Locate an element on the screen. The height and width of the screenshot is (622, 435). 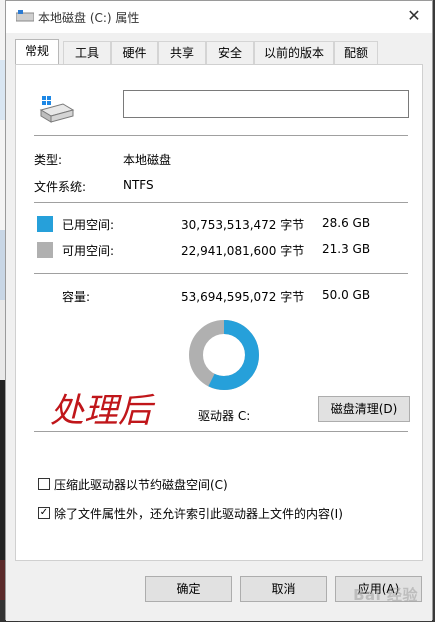
window-title: 本地磁盘 (C:) 属性 is located at coordinates (89, 18).